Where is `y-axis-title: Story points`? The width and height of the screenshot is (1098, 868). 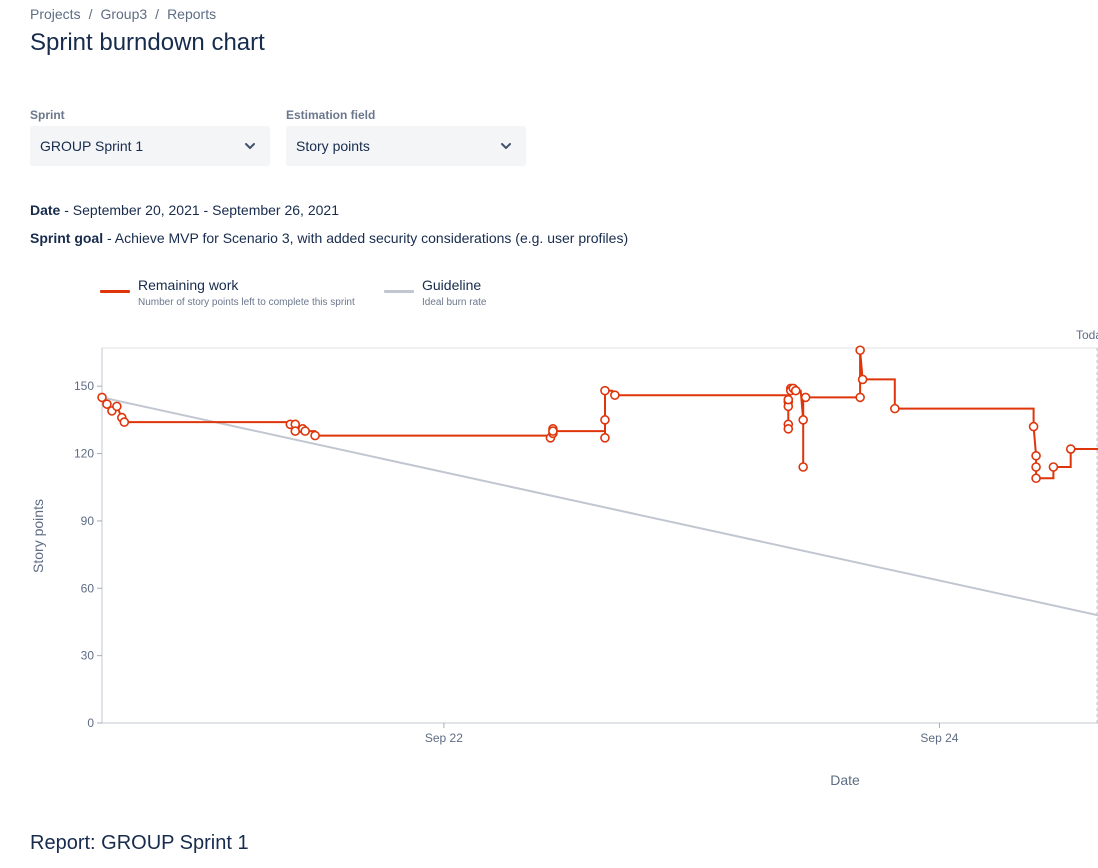 y-axis-title: Story points is located at coordinates (38, 536).